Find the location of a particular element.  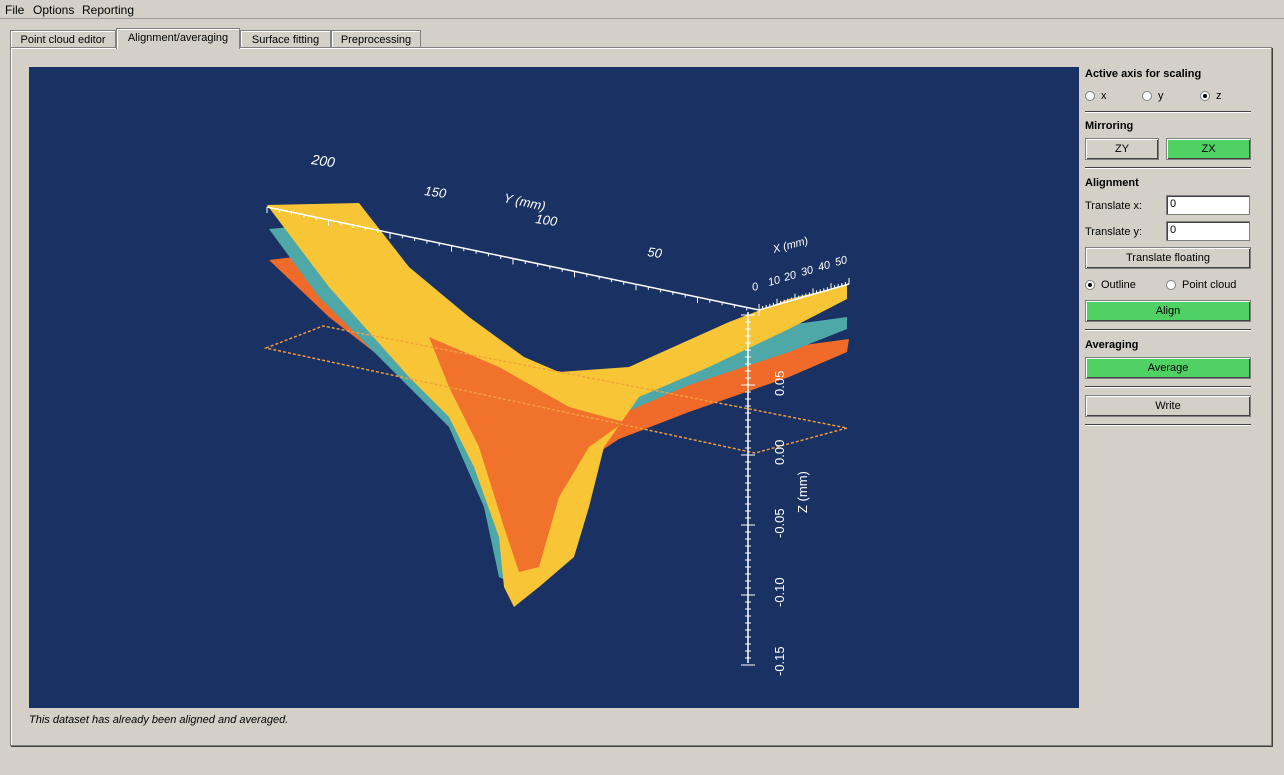

translate-y-label: Translate y: is located at coordinates (1114, 232).